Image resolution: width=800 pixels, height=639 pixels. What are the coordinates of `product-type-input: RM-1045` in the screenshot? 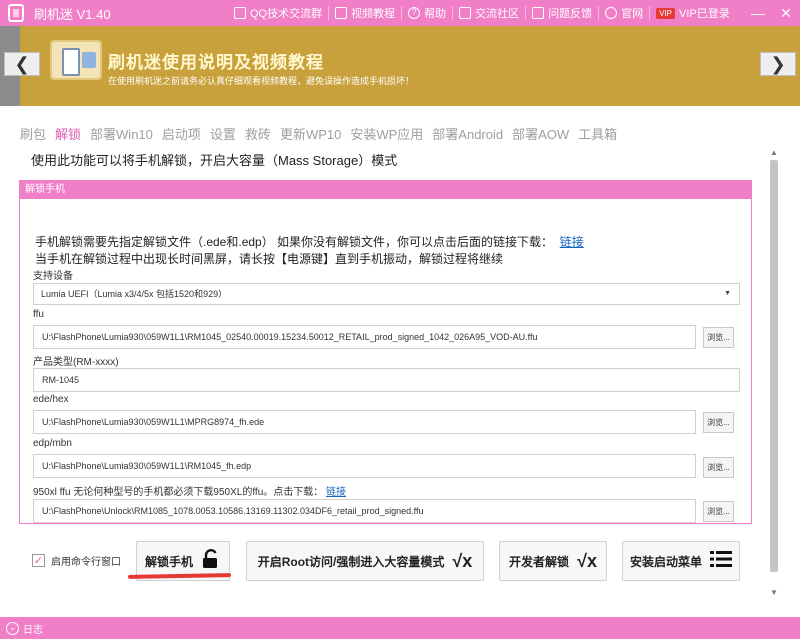 It's located at (386, 380).